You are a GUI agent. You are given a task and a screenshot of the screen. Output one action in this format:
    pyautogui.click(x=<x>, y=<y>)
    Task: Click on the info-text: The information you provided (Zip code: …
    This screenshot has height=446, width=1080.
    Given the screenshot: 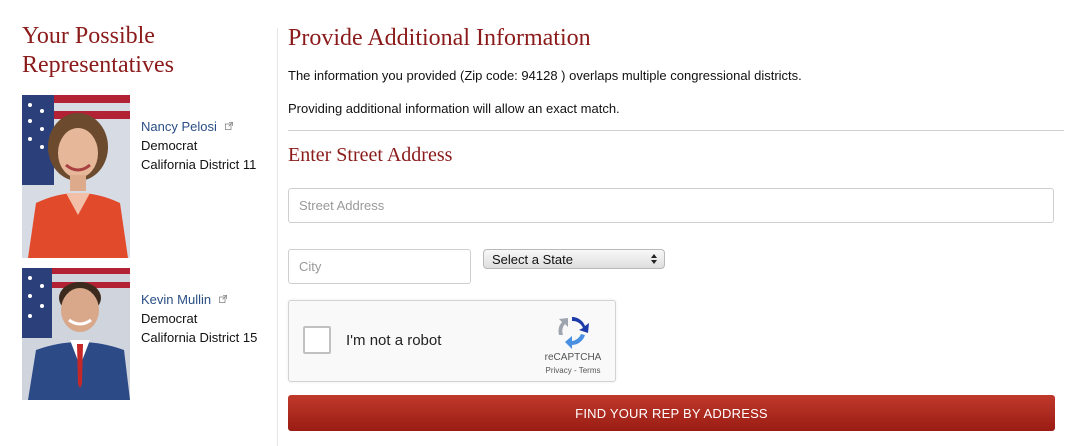 What is the action you would take?
    pyautogui.click(x=545, y=75)
    